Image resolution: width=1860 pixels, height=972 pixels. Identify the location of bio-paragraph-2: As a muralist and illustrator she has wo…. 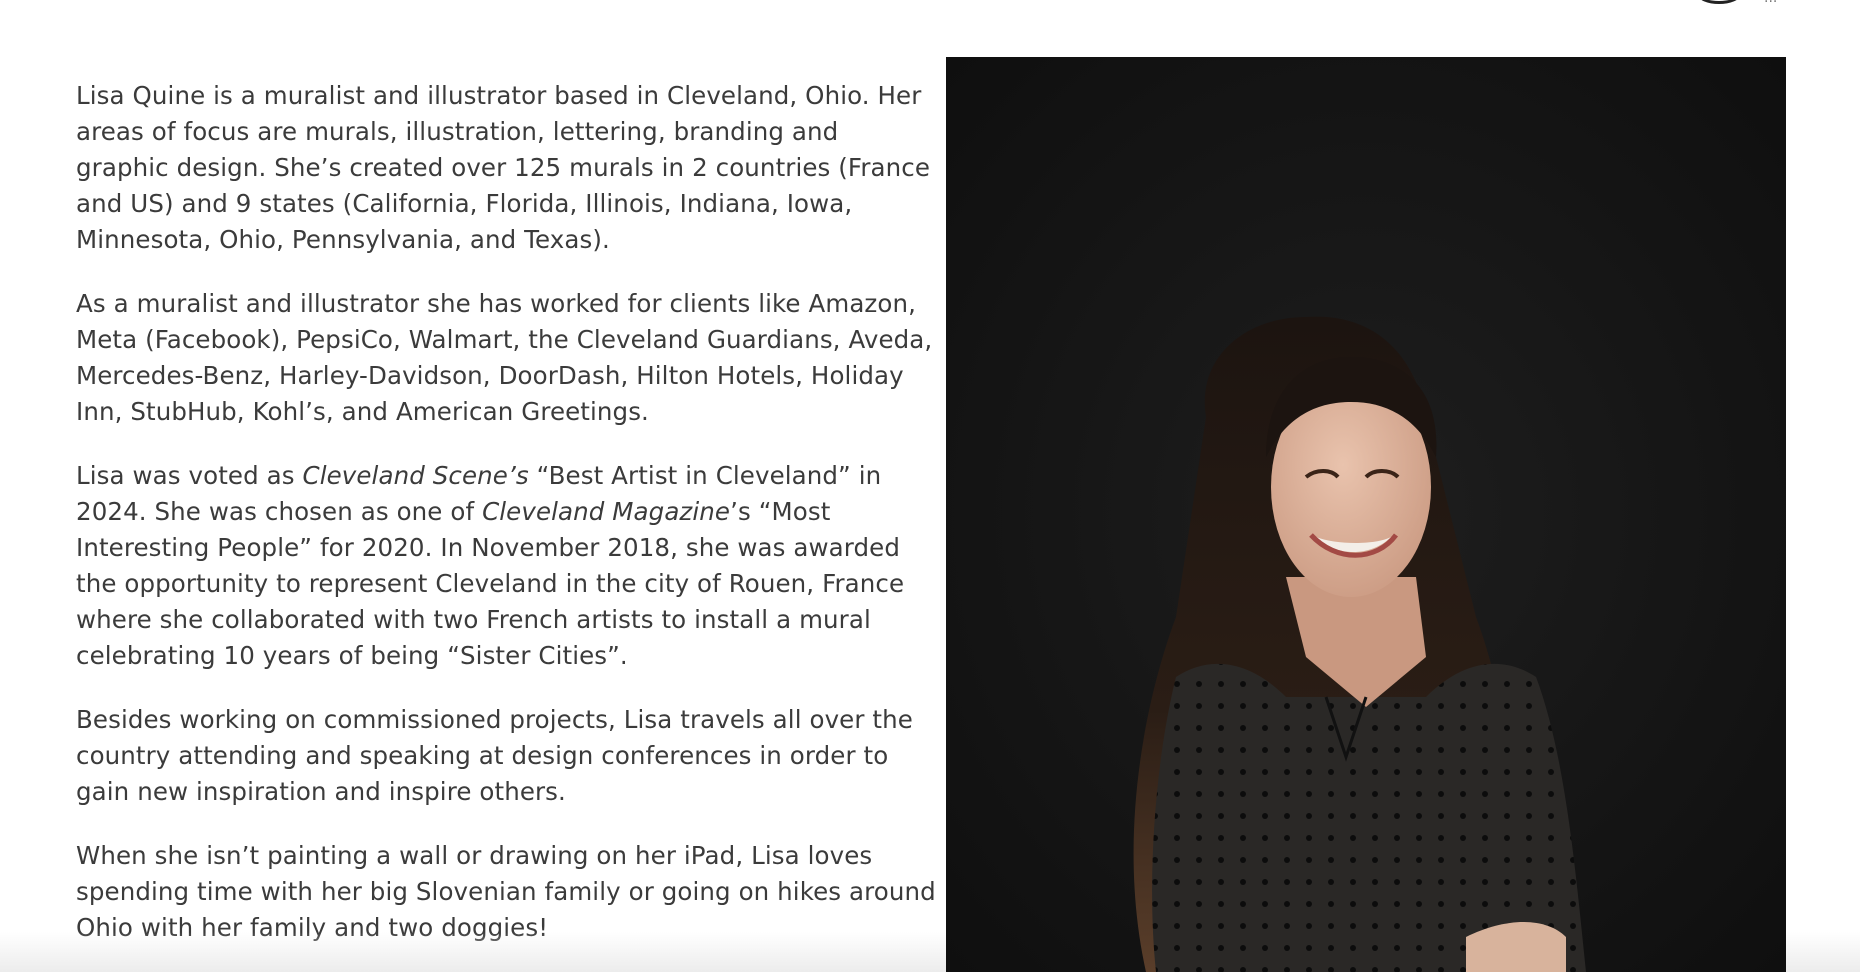
(504, 357).